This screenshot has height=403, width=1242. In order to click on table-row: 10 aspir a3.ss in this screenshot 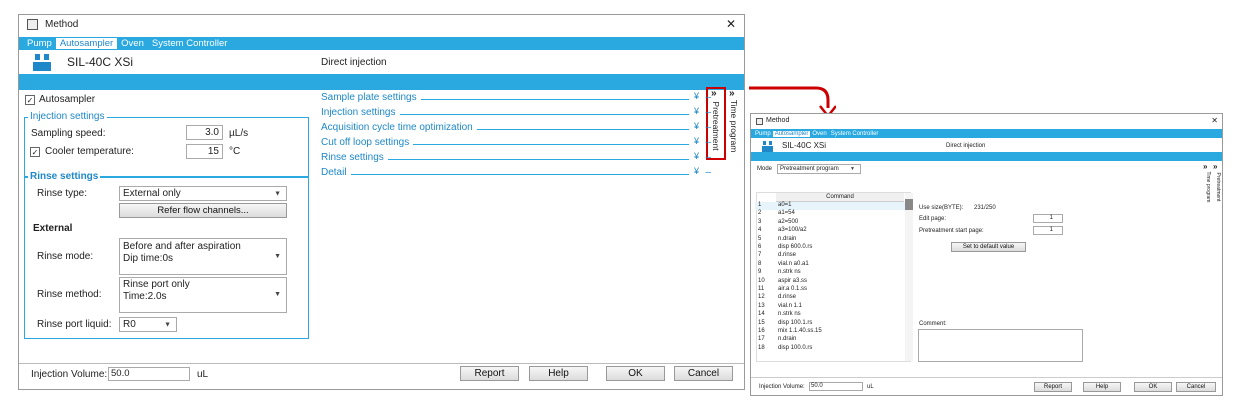, I will do `click(830, 282)`.